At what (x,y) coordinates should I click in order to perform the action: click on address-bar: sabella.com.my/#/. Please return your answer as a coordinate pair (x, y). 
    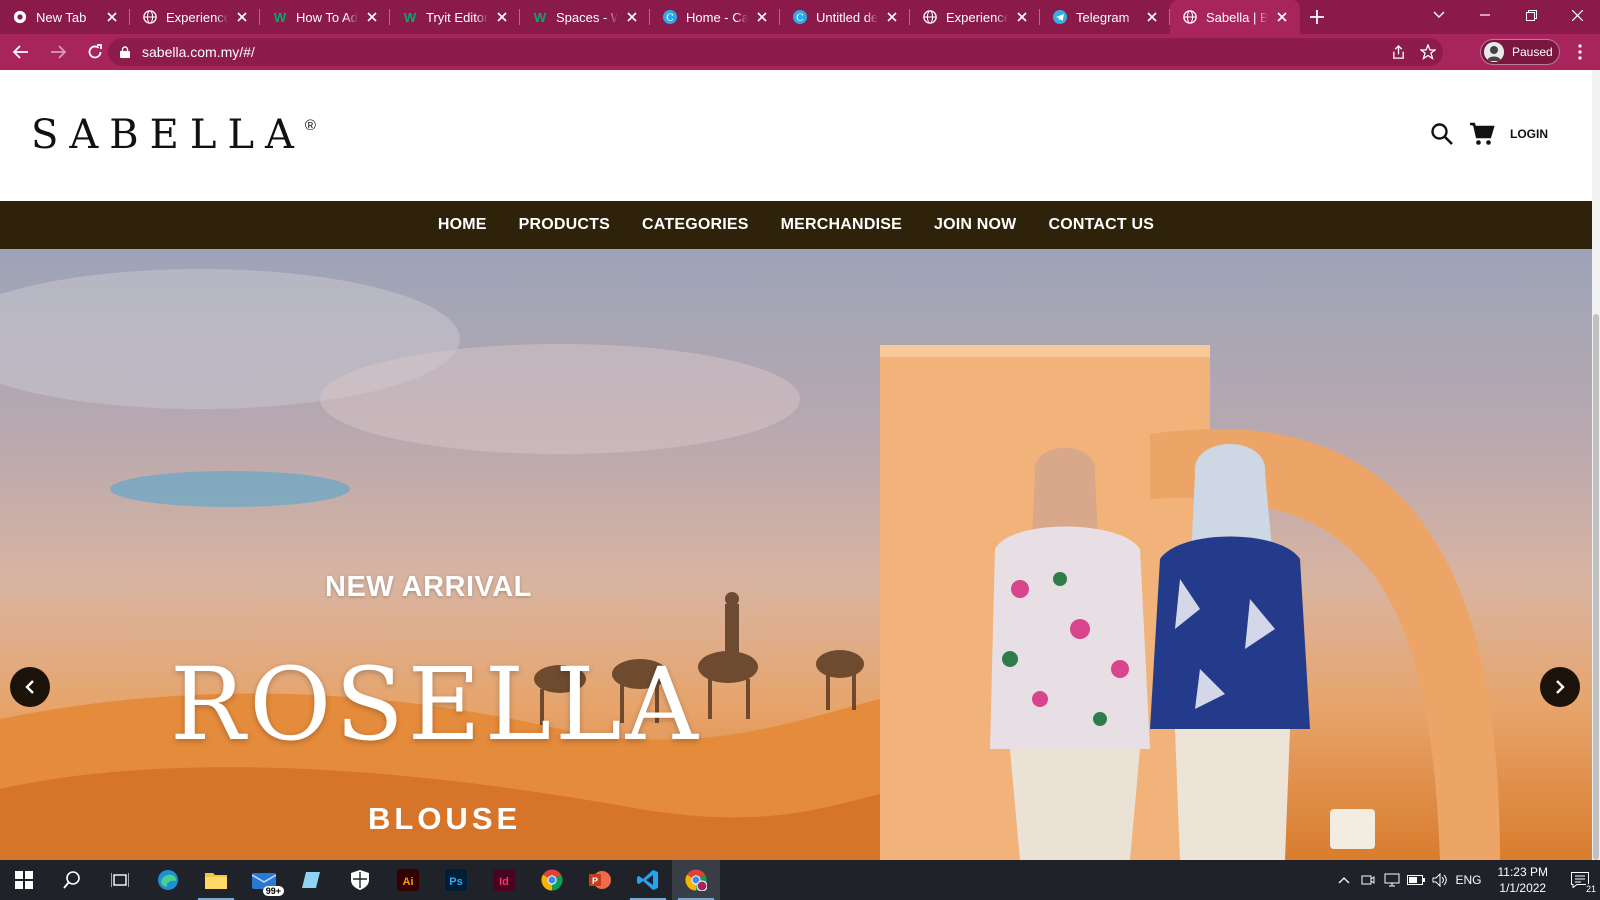
    Looking at the image, I should click on (775, 52).